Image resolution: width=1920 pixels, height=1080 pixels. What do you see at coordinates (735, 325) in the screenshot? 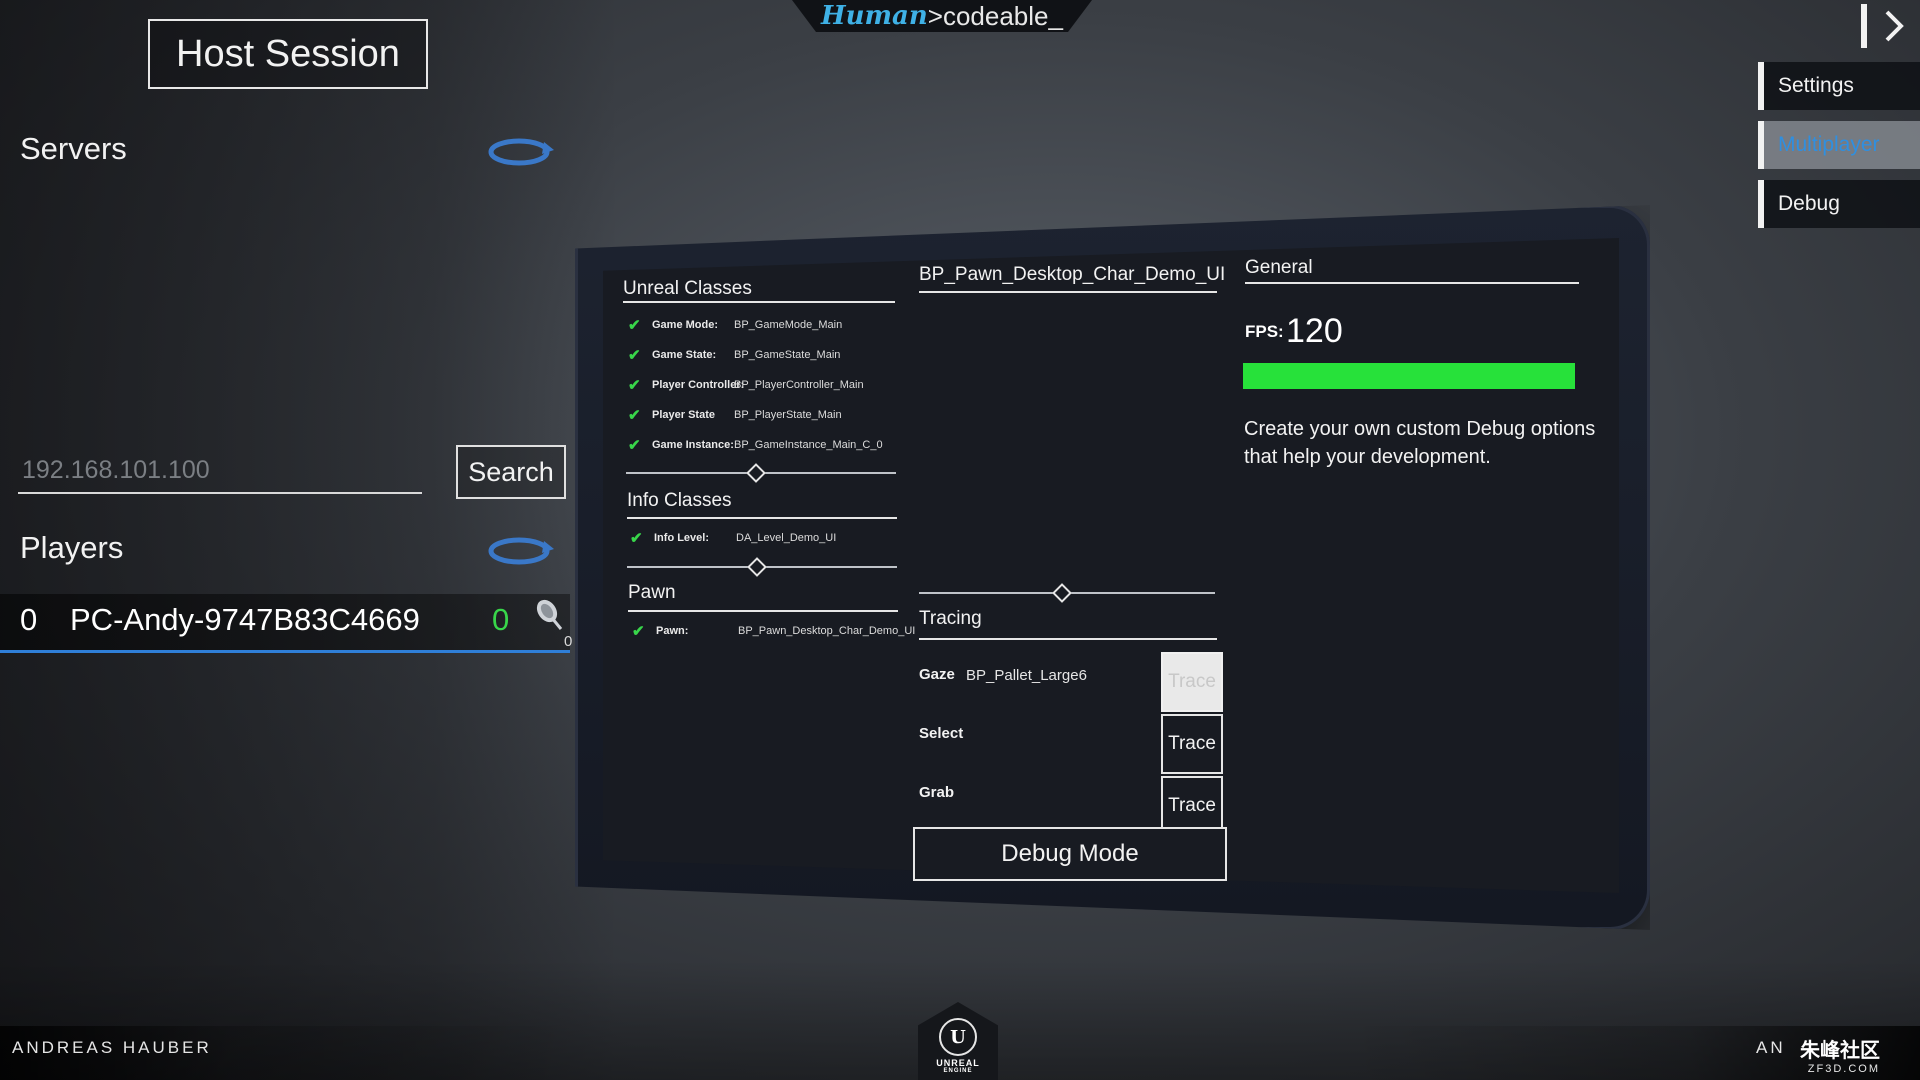
I see `unreal-class-row: ✔ Game Mode: BP_GameMode_Main` at bounding box center [735, 325].